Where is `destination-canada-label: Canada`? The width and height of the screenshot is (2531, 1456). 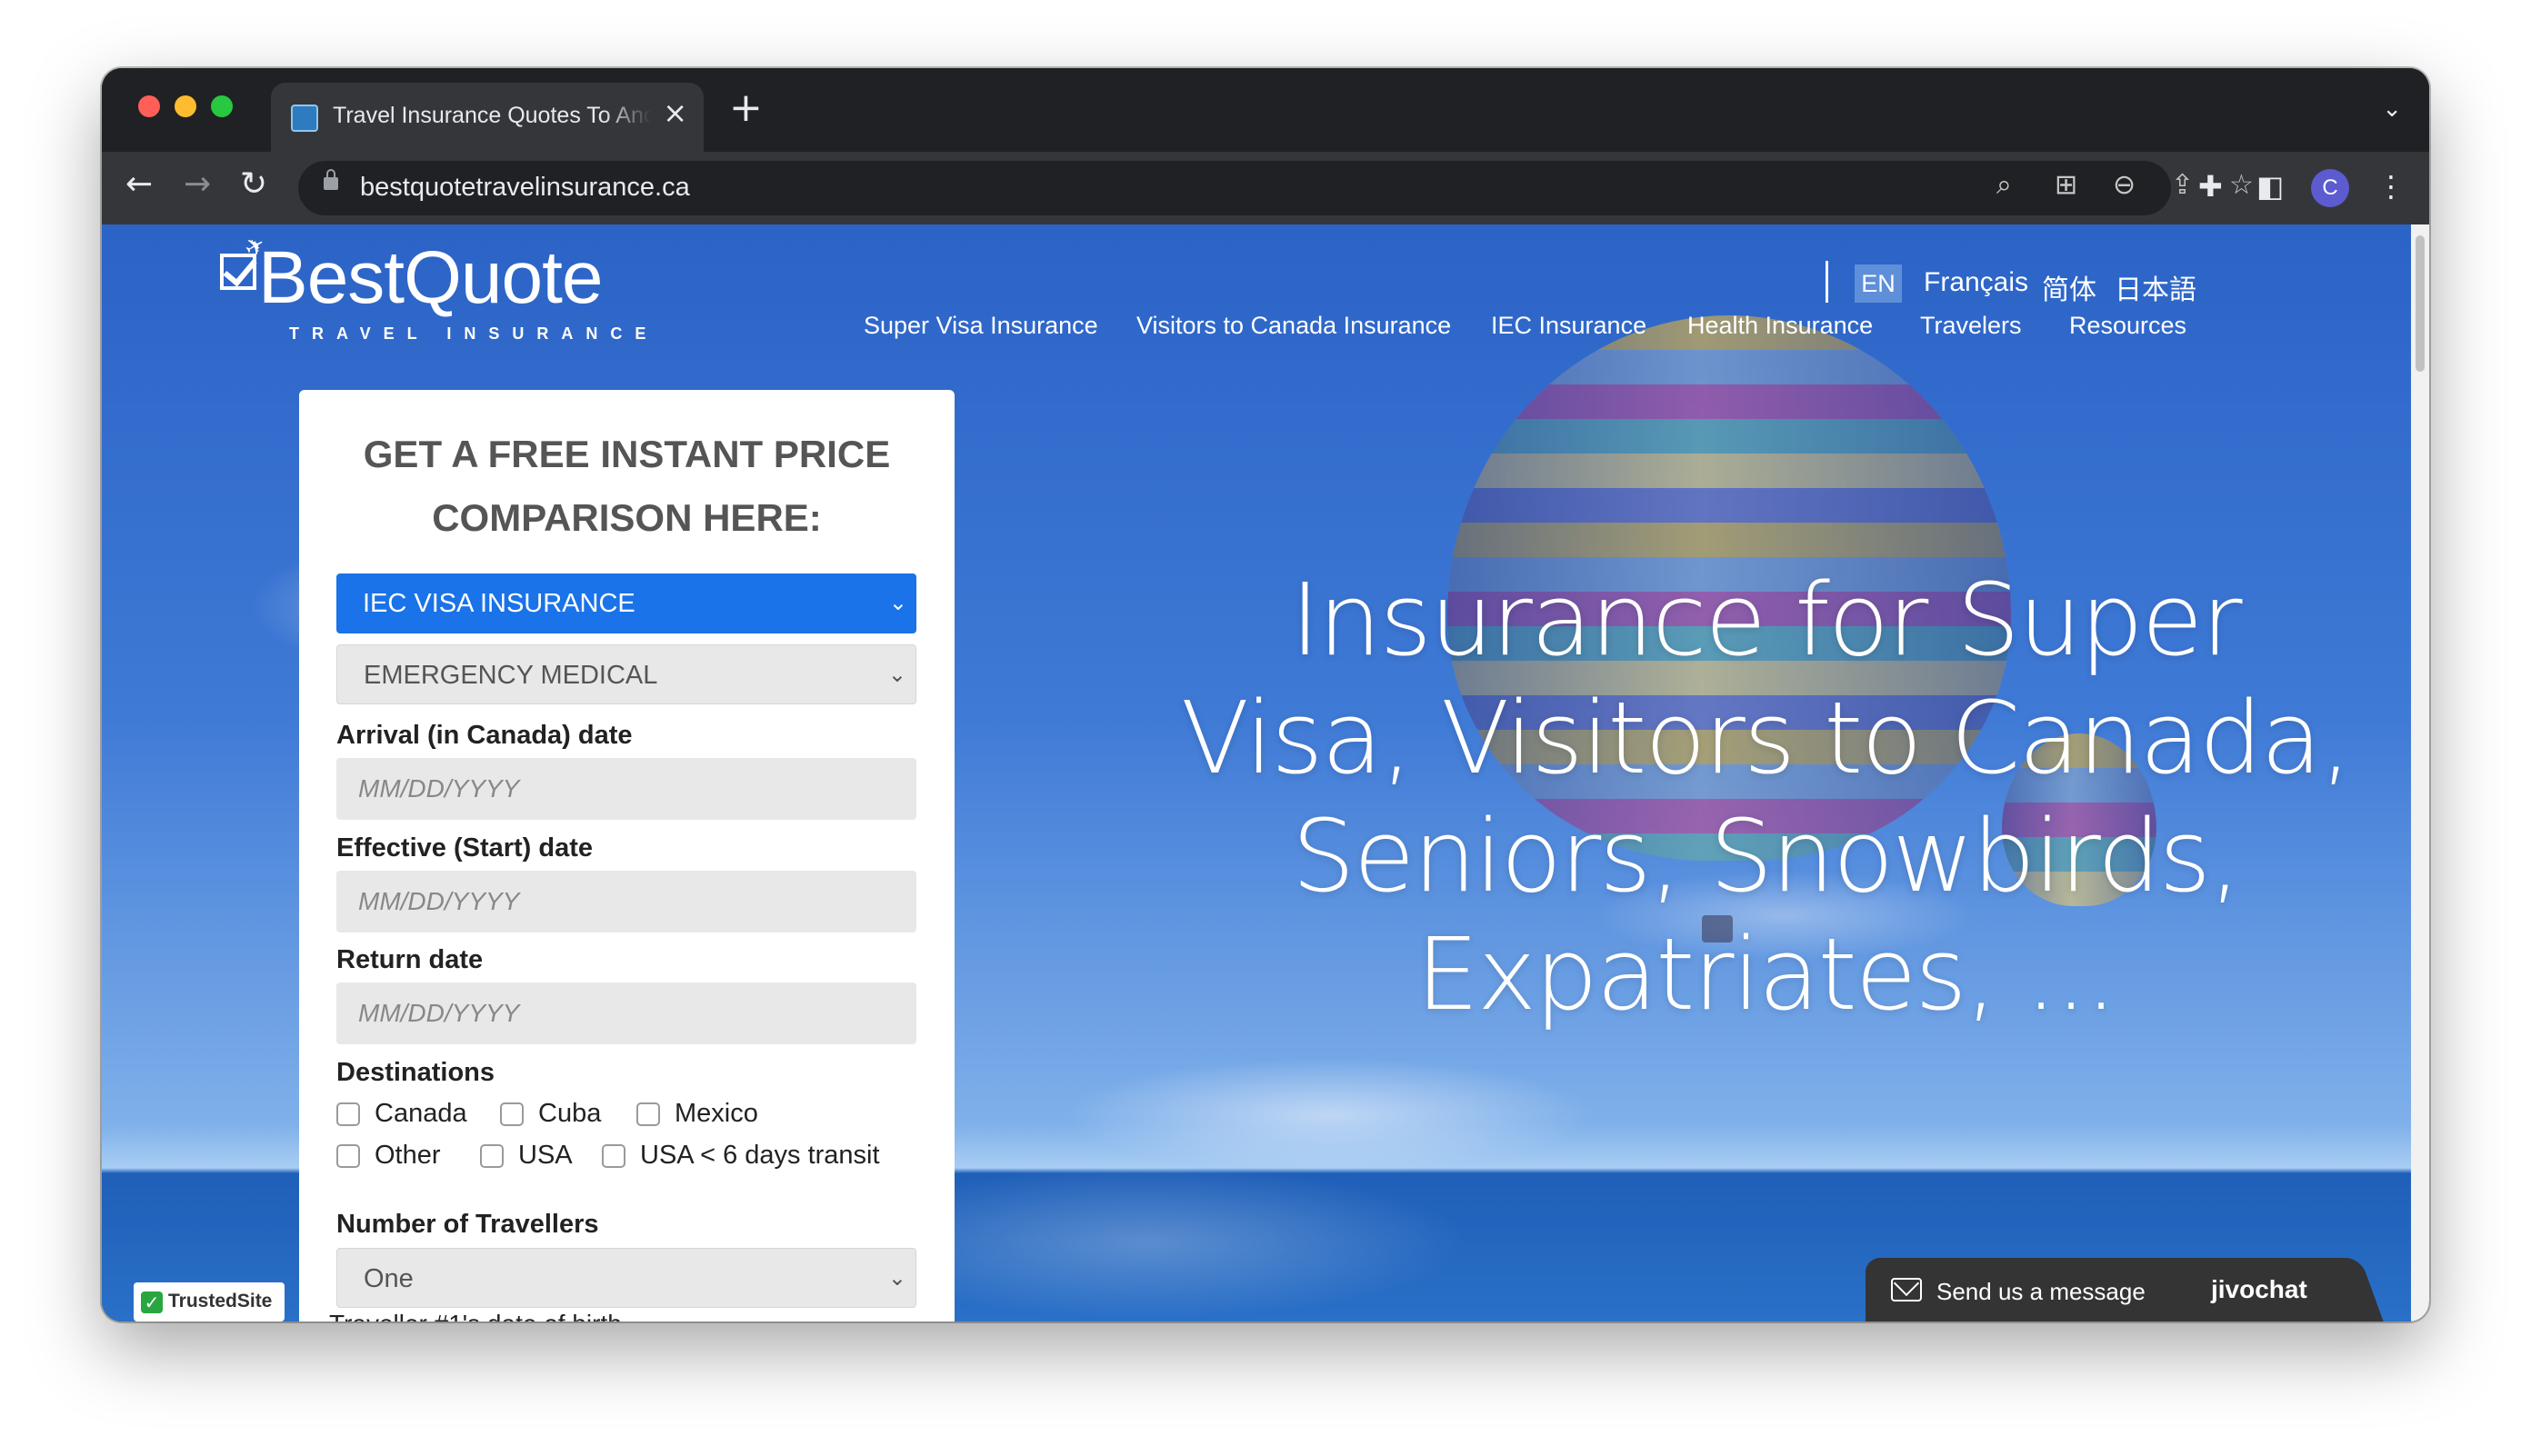
destination-canada-label: Canada is located at coordinates (421, 1114).